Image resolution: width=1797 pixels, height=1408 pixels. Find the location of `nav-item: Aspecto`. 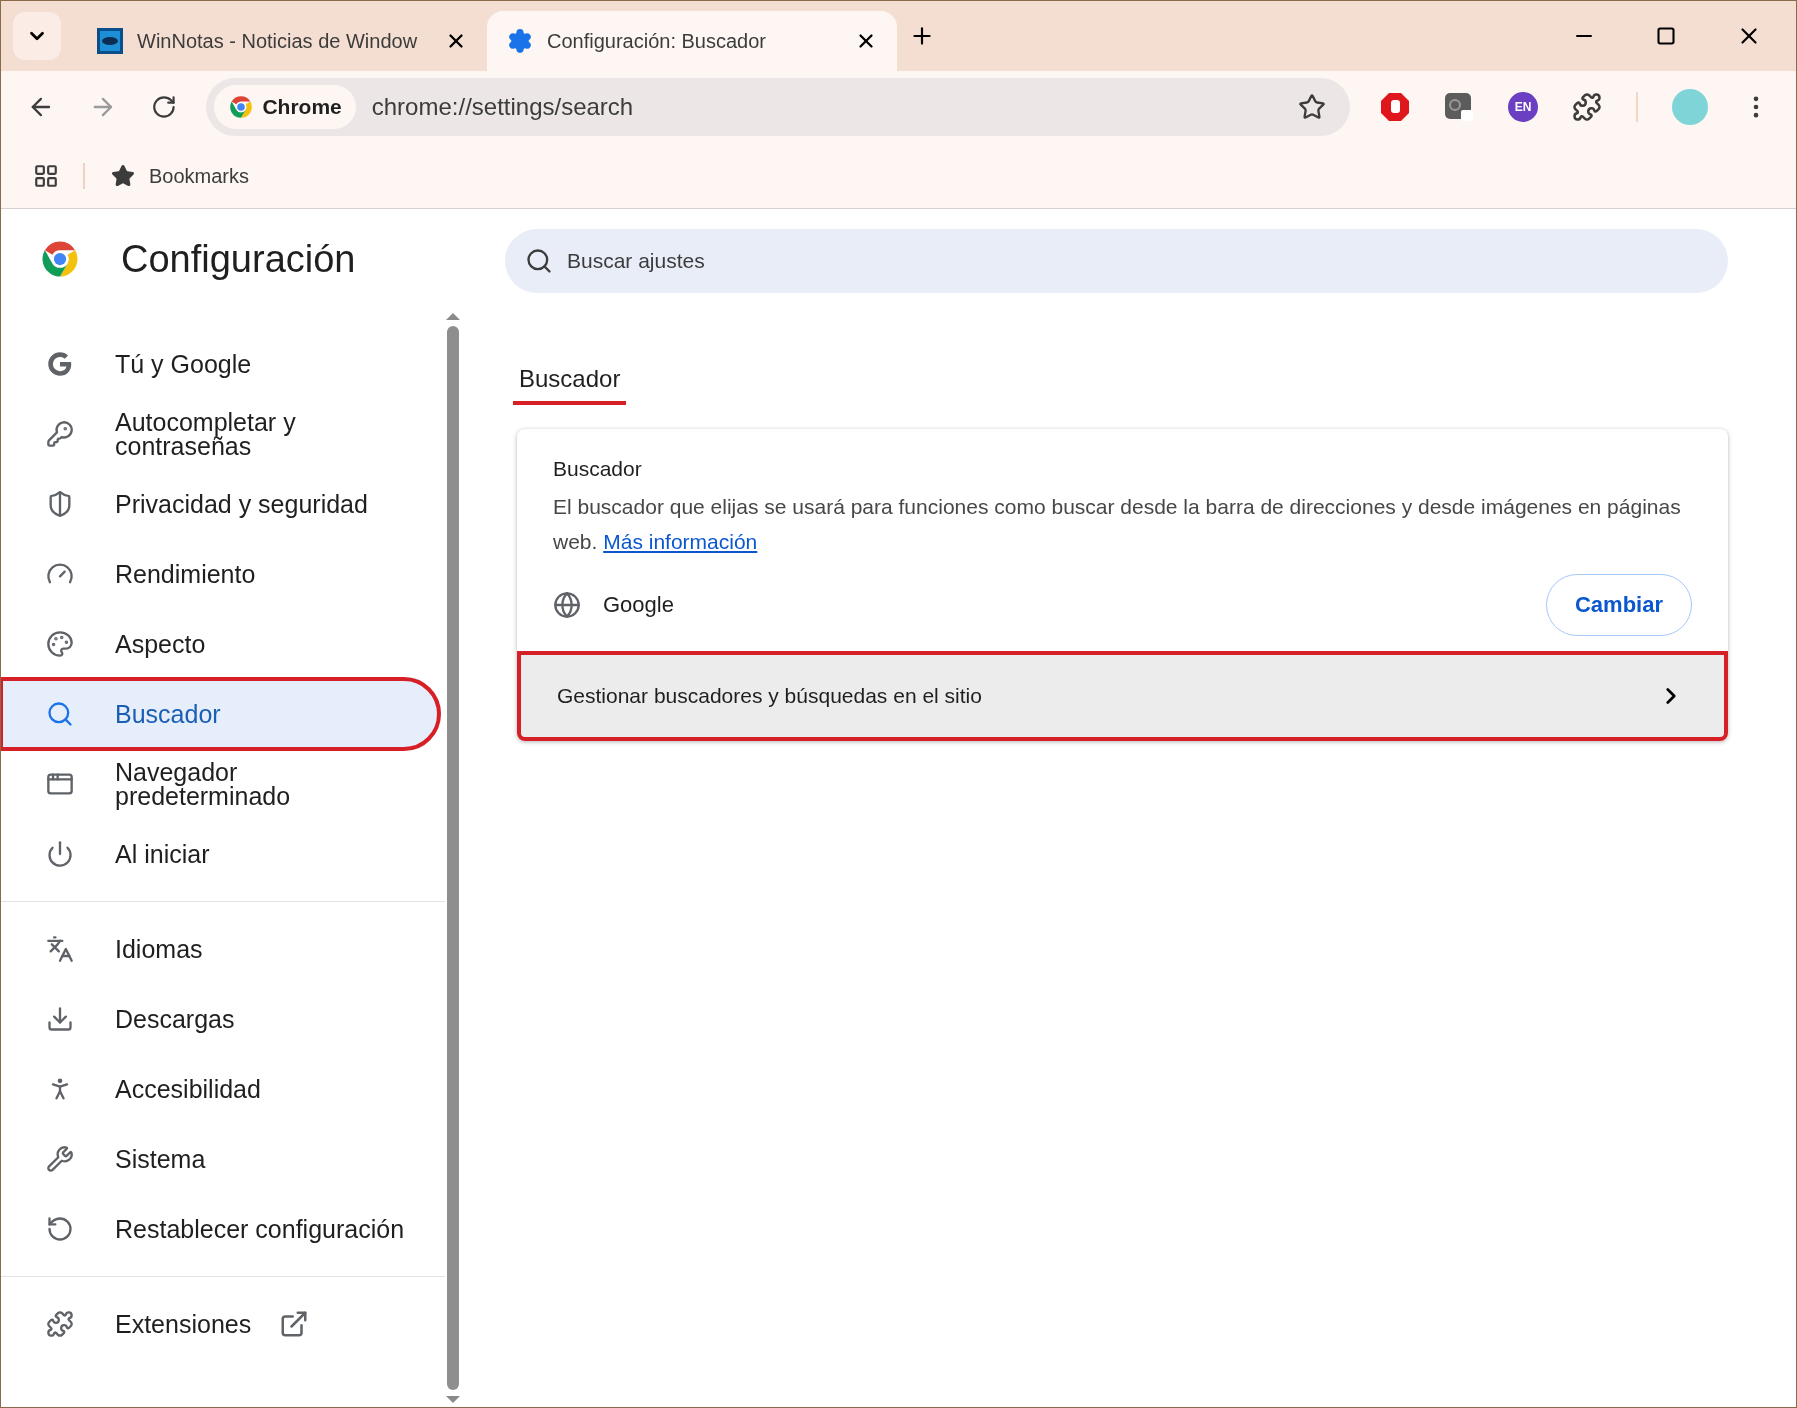

nav-item: Aspecto is located at coordinates (220, 644).